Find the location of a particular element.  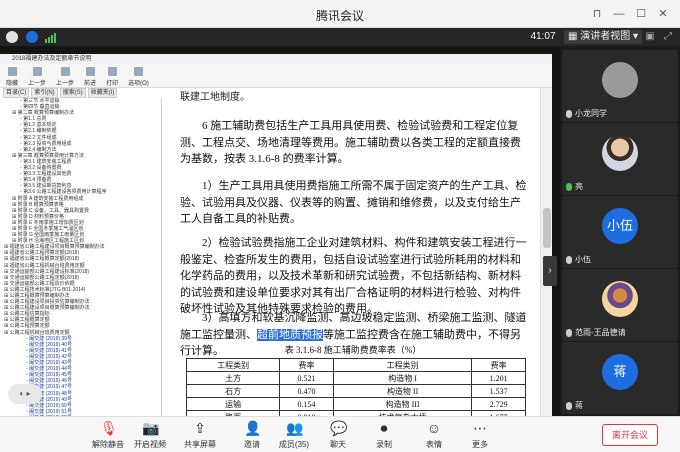

meeting-info-bar: 41:07 ▦ 演讲者视图 ▾ ▣ ⤢ is located at coordinates (340, 37).